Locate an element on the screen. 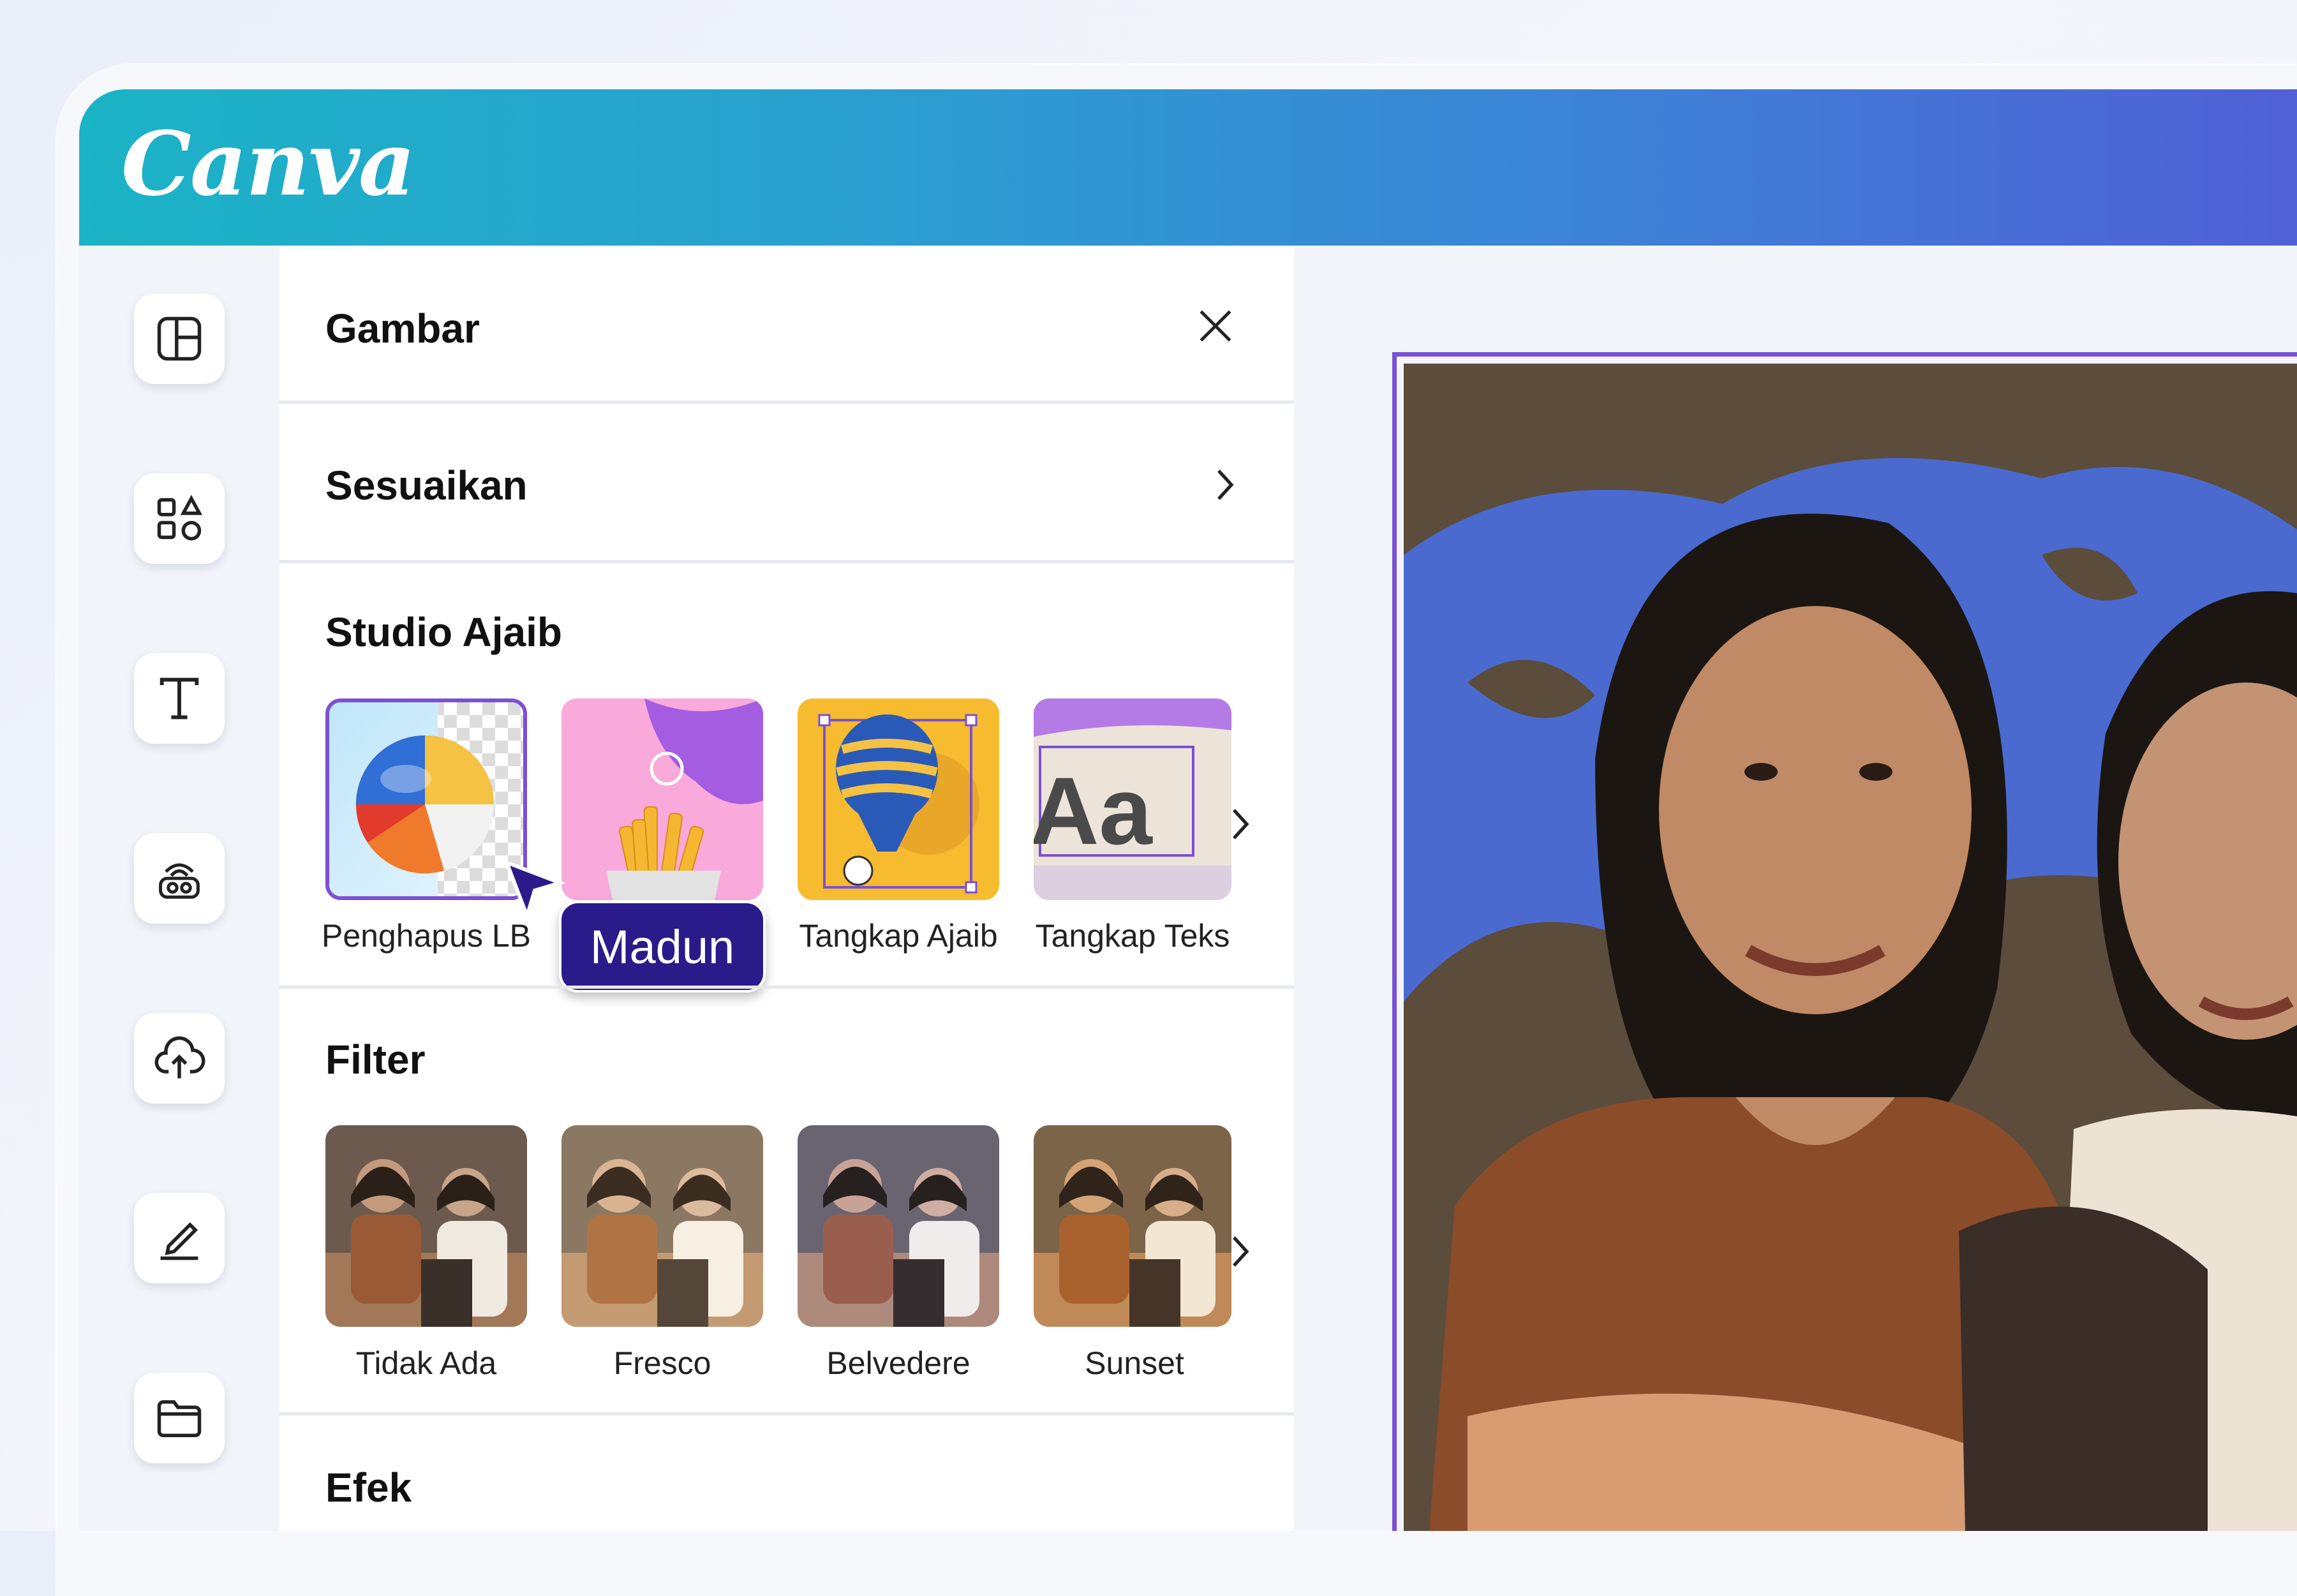 This screenshot has width=2297, height=1596. magic-grab-tile is located at coordinates (899, 799).